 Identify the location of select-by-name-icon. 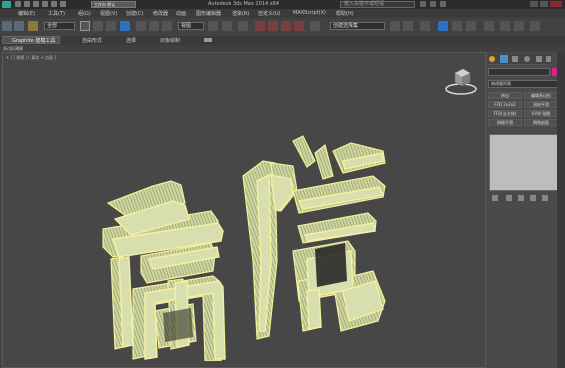
(98, 26).